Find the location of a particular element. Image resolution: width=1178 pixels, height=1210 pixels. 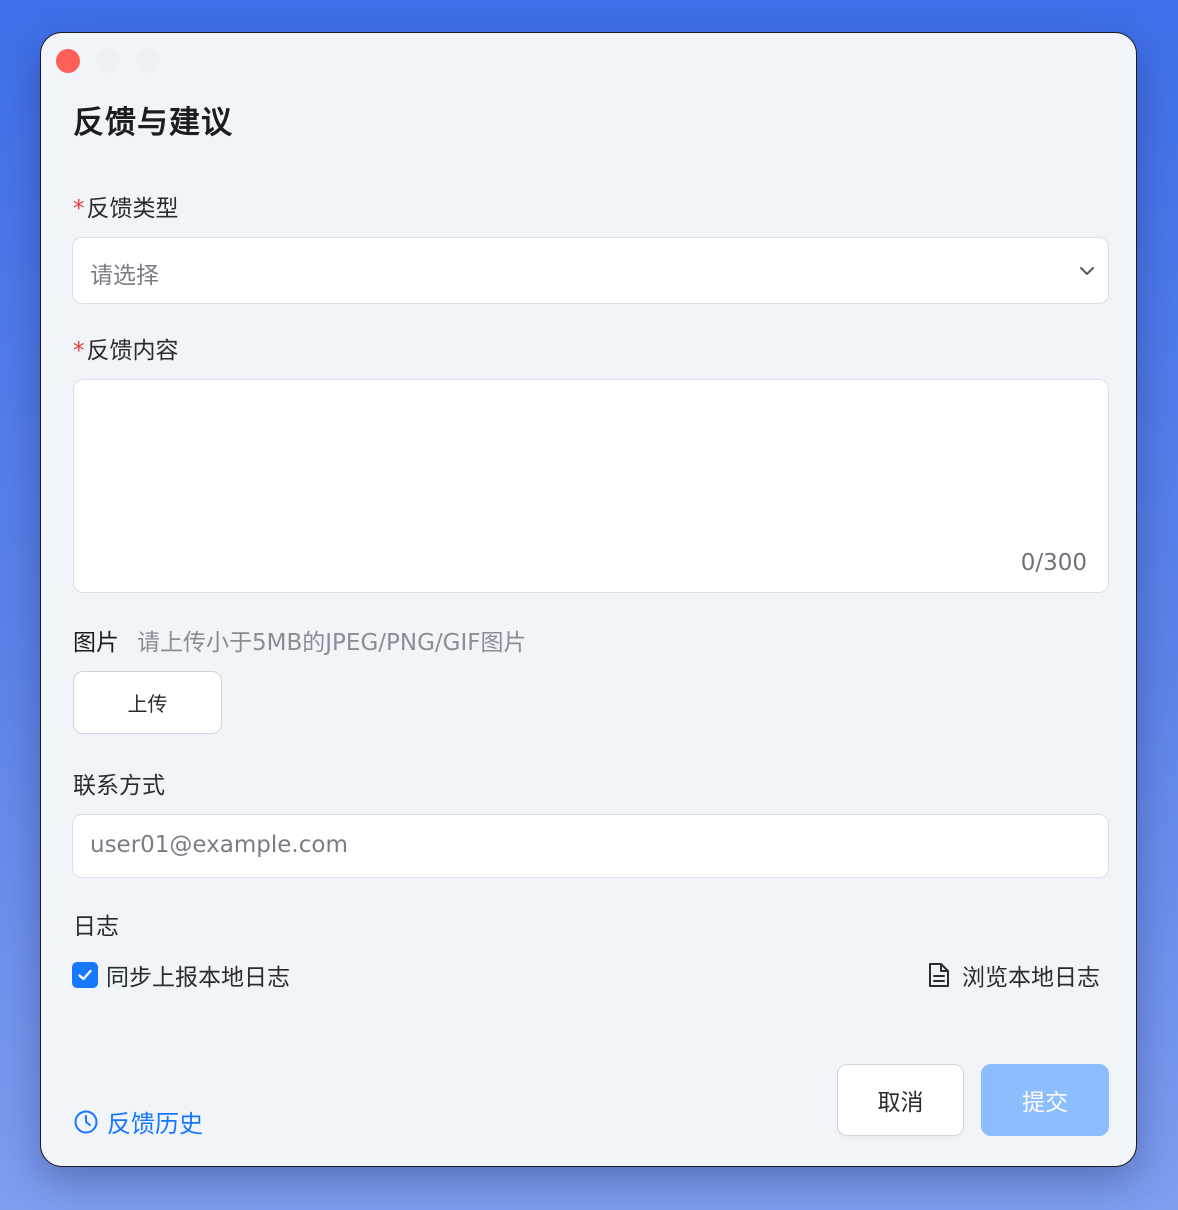

dialog-title: 反馈与建议 is located at coordinates (153, 123).